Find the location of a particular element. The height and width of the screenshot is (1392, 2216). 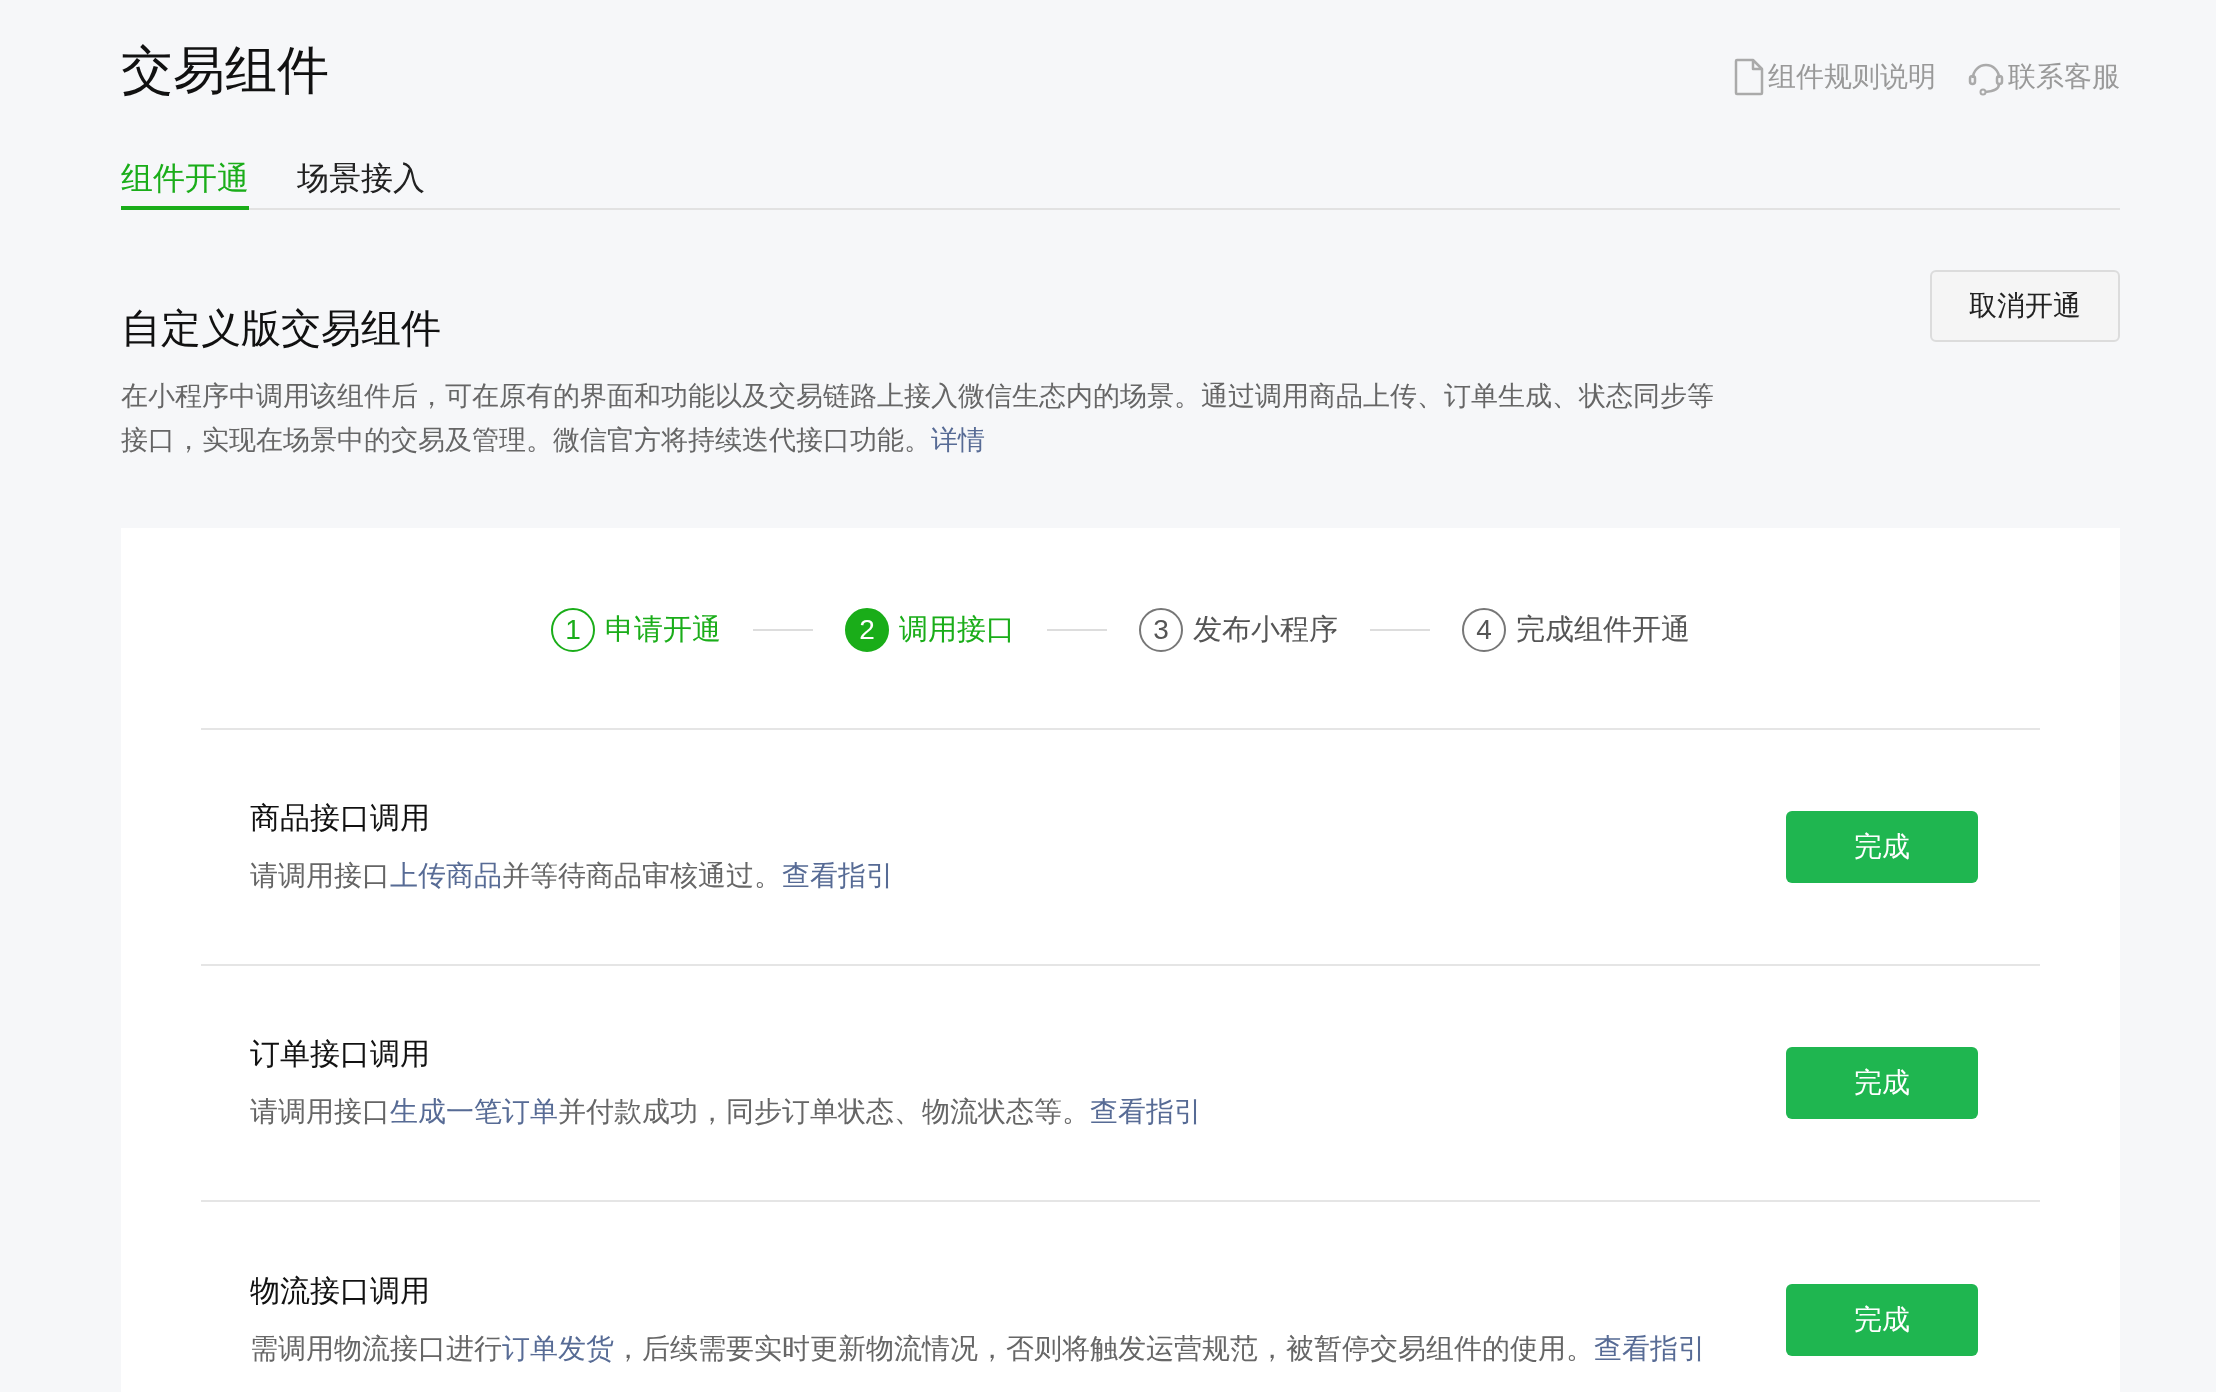

task-description: 请调用接口上传商品并等待商品审核通过。查看指引 is located at coordinates (572, 876).